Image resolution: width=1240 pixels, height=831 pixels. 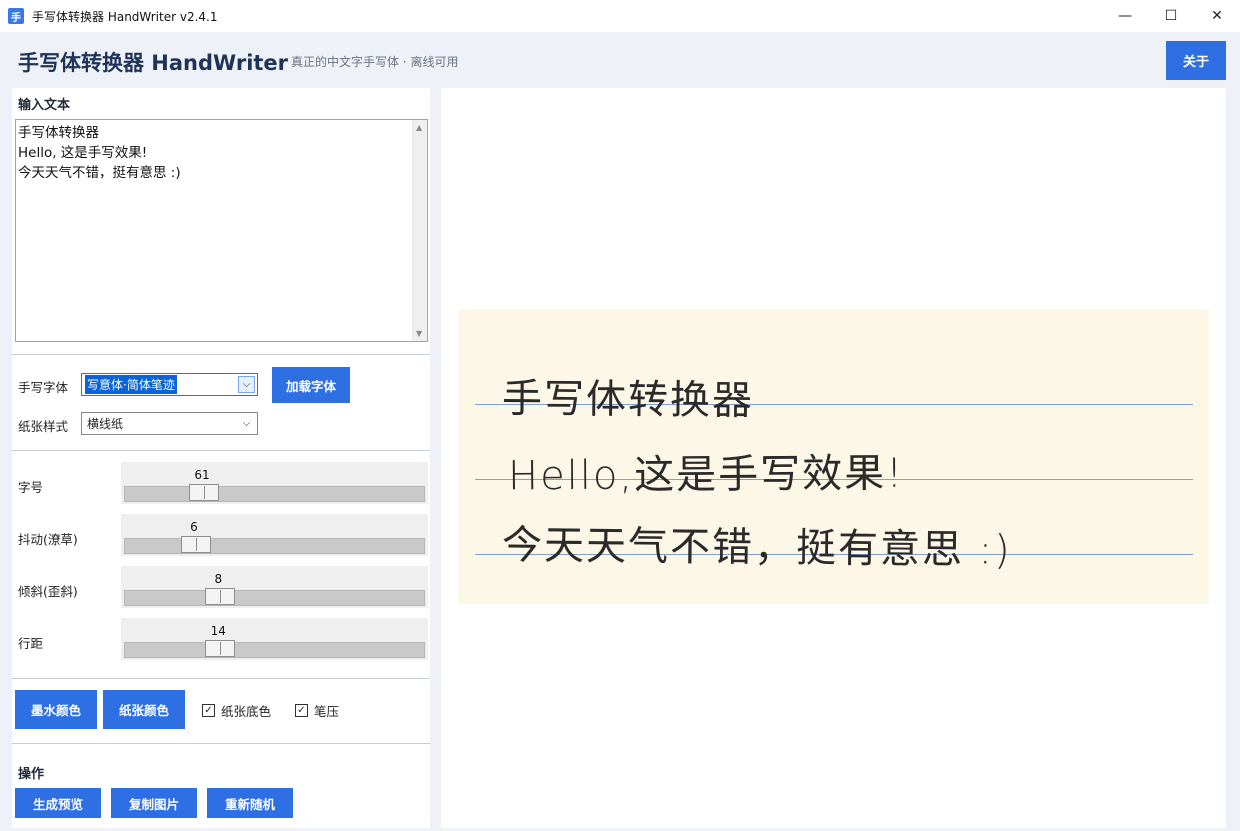 I want to click on input-textarea: 手写体转换器 Hello, 这是手写效果! 今天天气不错，挺有意思 :) ▲ ▼, so click(x=221, y=230).